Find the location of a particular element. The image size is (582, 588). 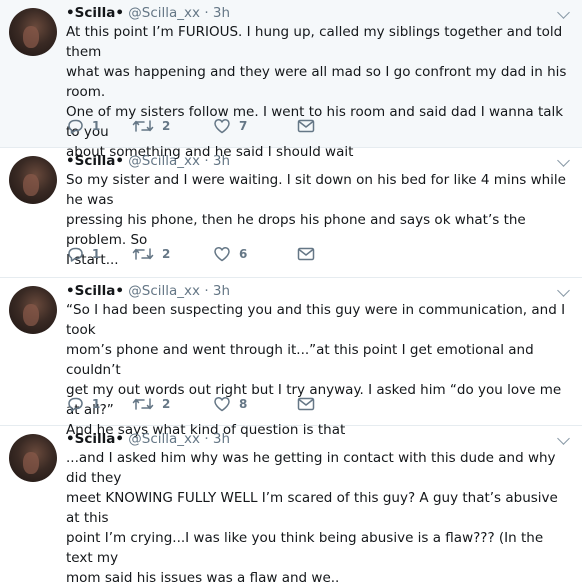

tweet-actions: 1 2 8 is located at coordinates (190, 404).